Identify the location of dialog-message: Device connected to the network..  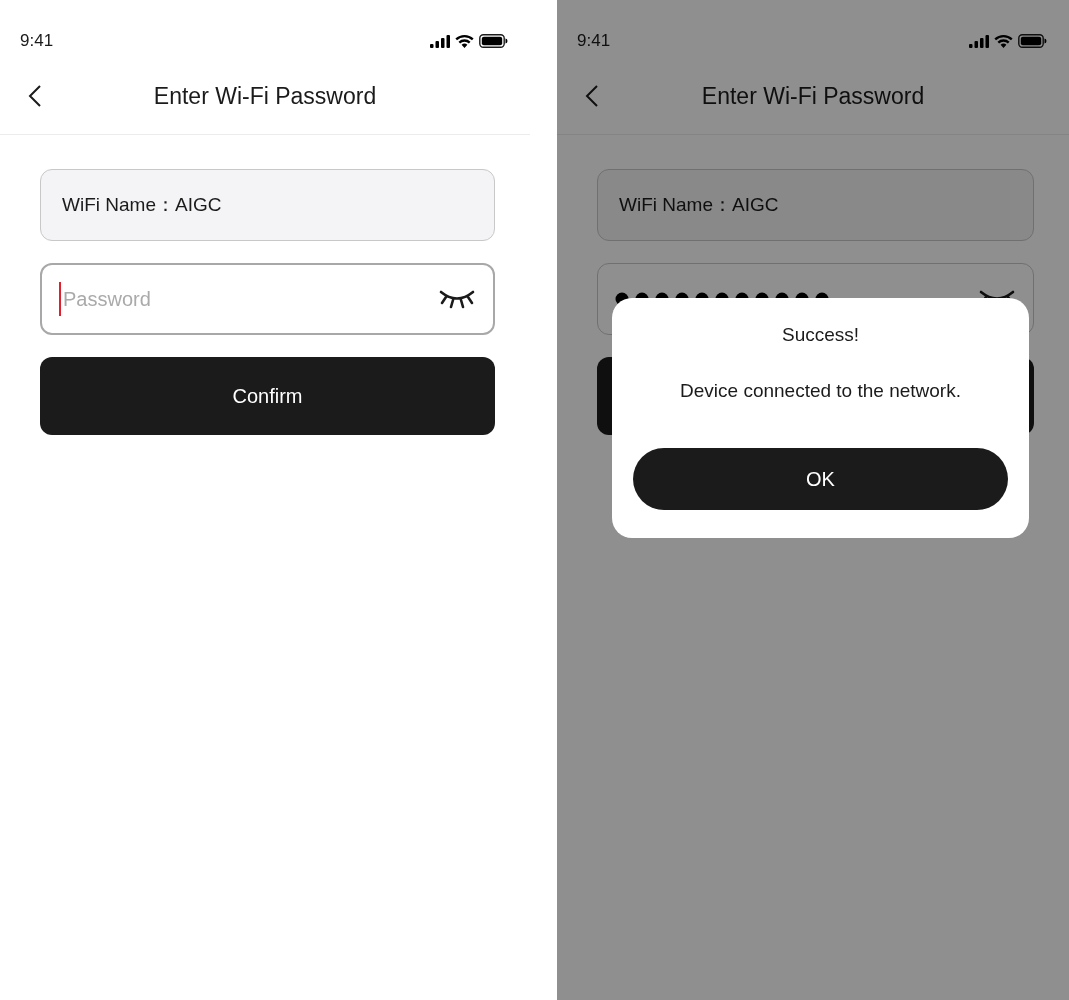
(820, 391).